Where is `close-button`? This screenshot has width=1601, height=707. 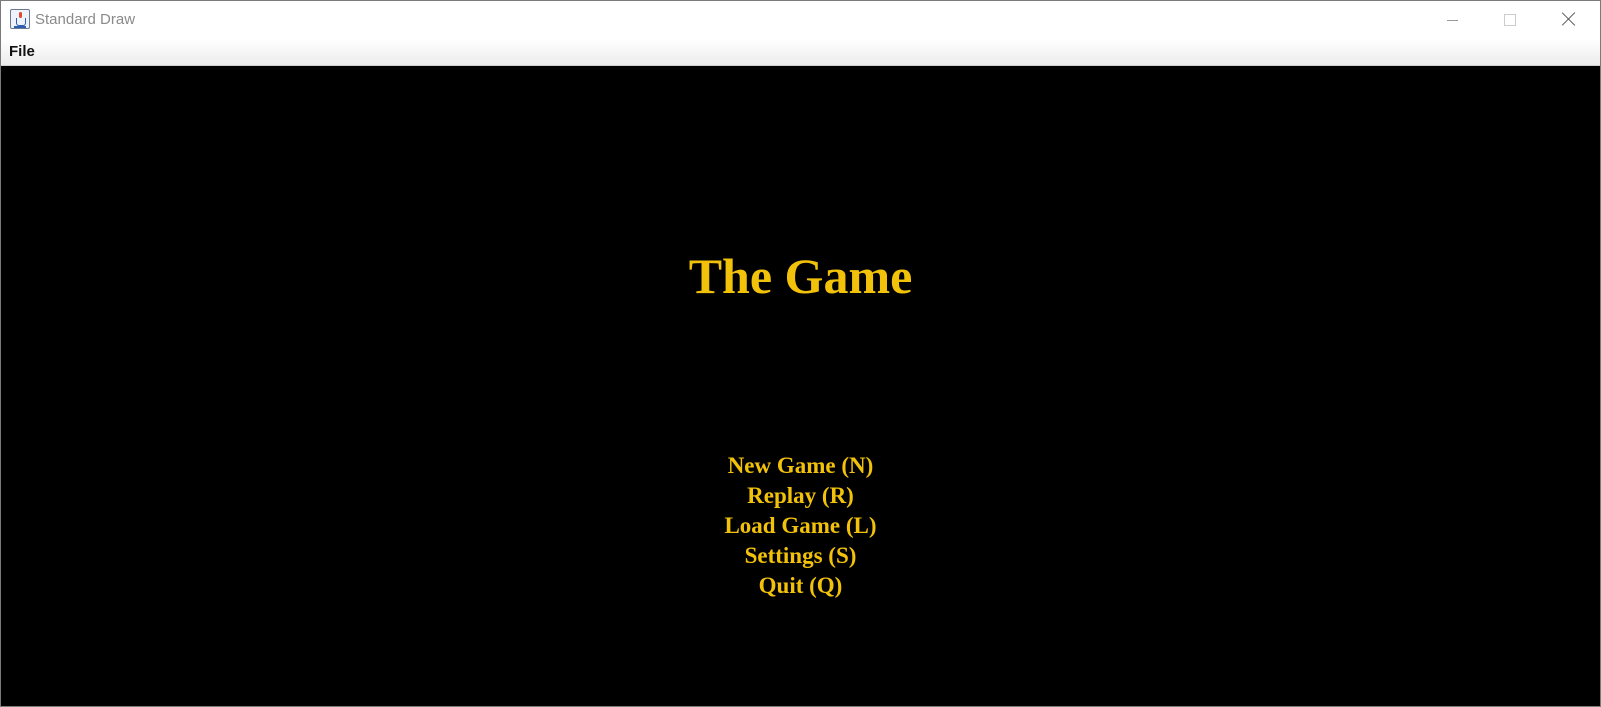
close-button is located at coordinates (1569, 20).